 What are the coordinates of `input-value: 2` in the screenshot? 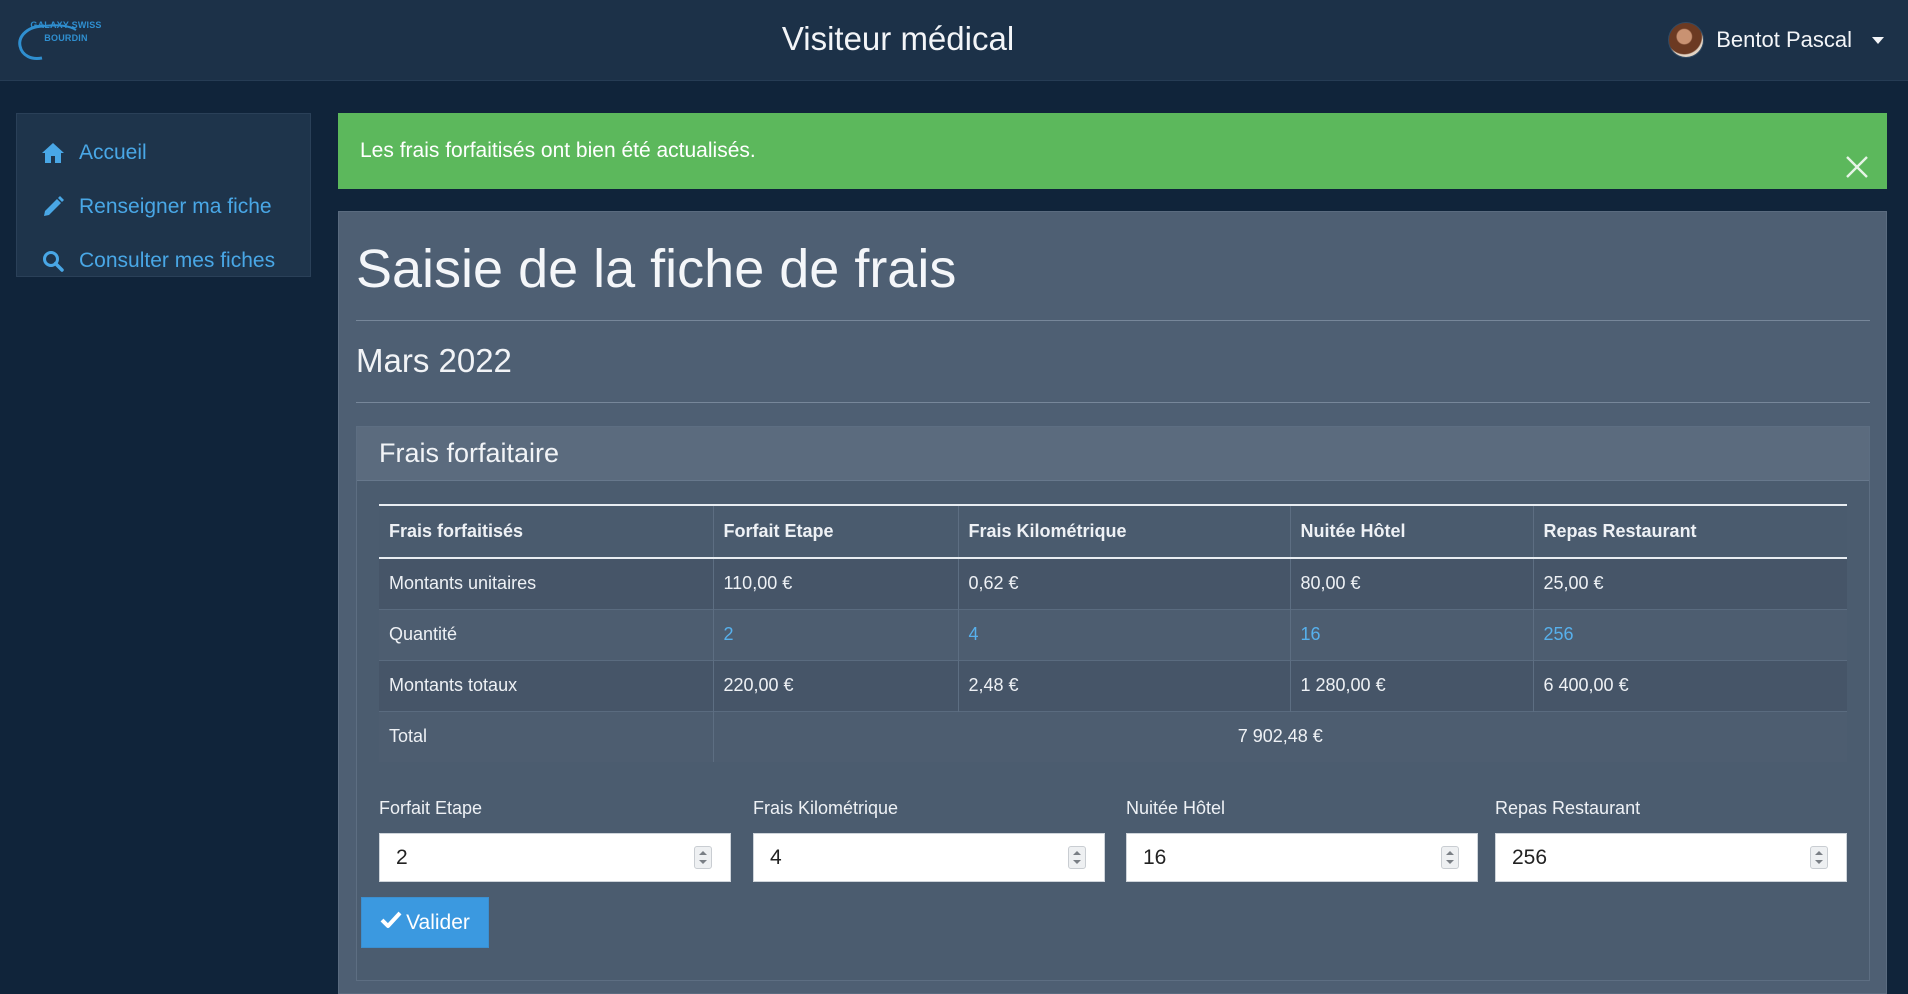 It's located at (402, 857).